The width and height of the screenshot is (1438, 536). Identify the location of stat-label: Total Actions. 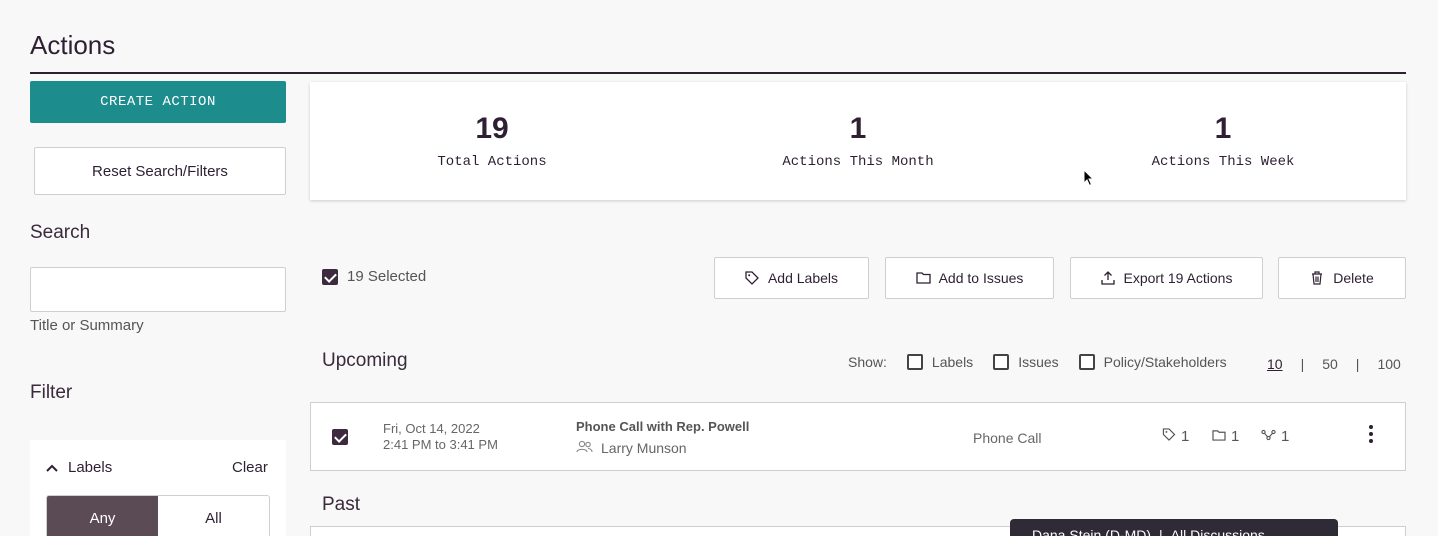
(492, 162).